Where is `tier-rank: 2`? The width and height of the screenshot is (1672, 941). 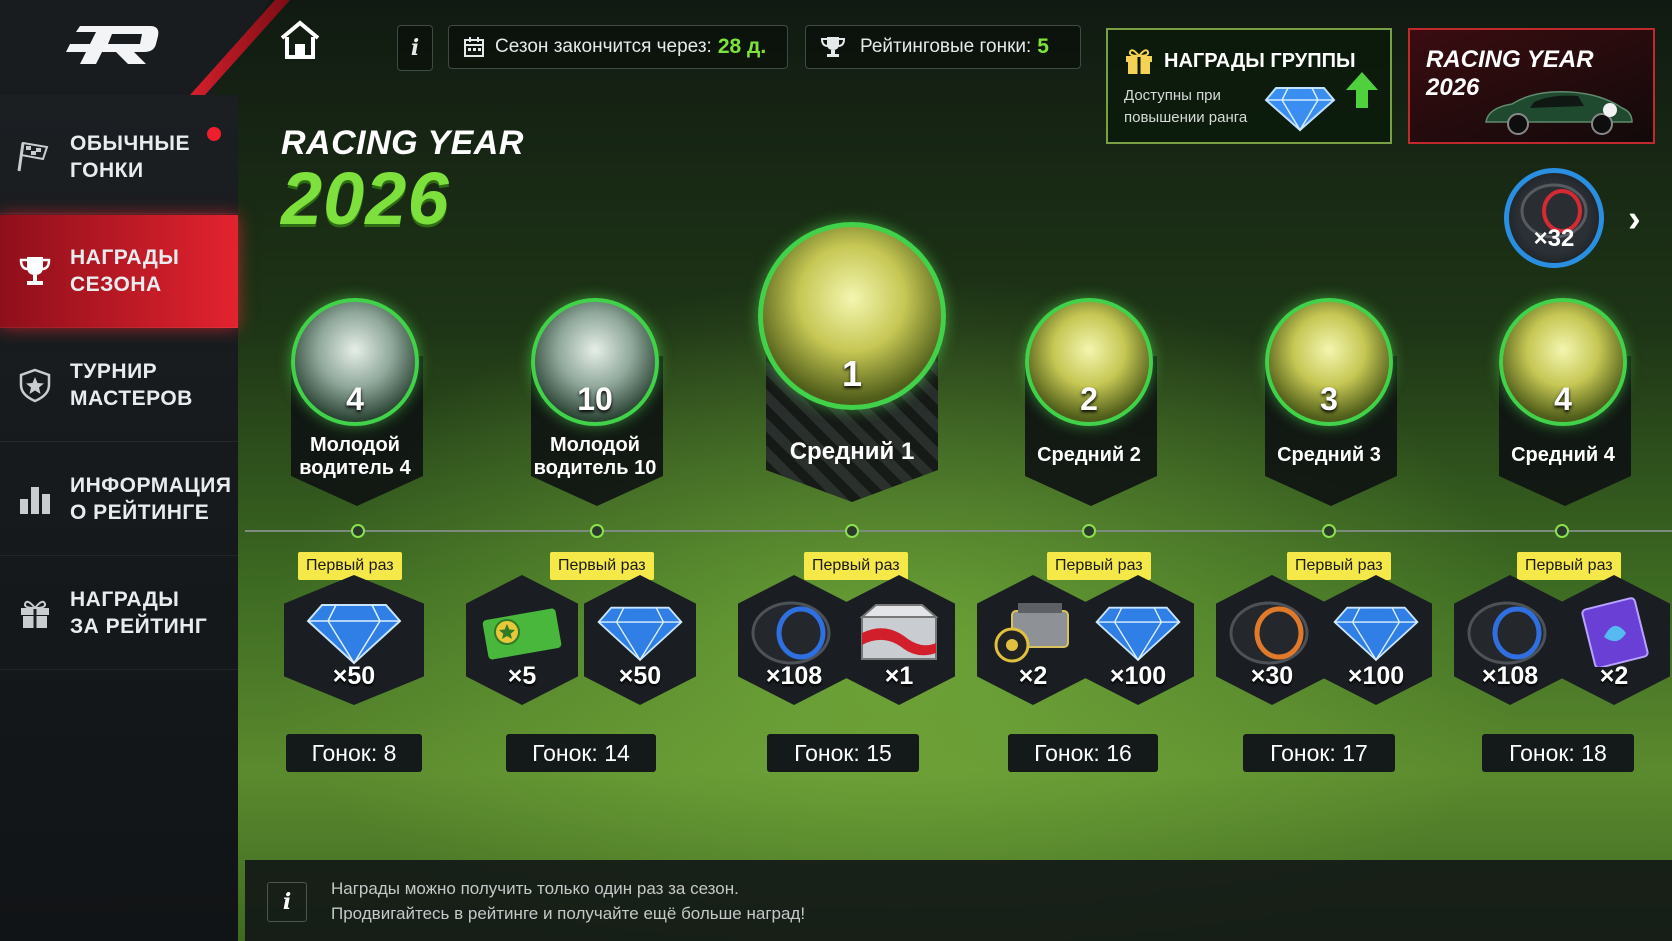
tier-rank: 2 is located at coordinates (1089, 399).